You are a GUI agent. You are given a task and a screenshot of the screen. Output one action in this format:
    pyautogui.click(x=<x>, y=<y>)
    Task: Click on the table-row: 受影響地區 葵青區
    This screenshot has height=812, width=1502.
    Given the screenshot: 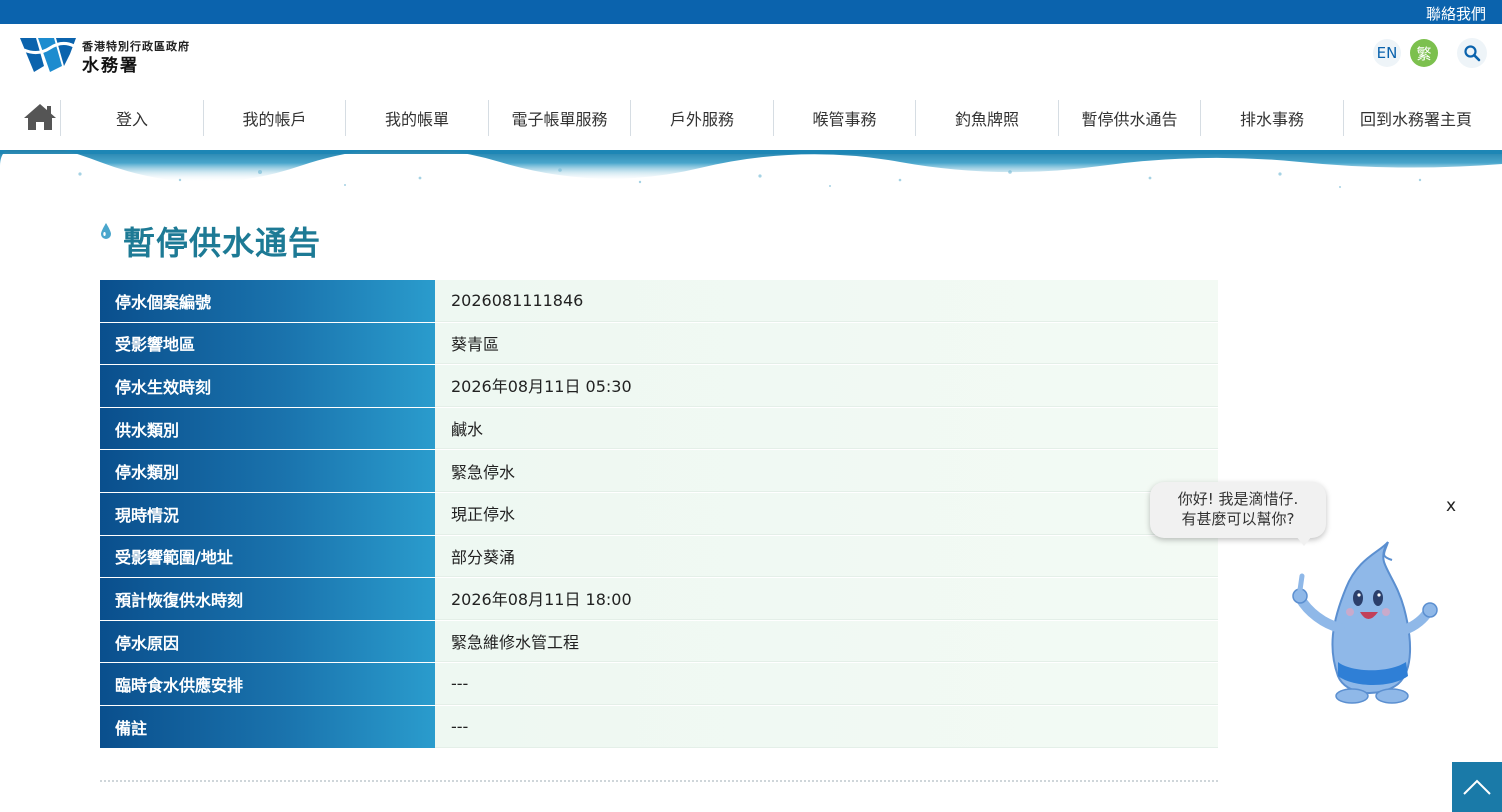 What is the action you would take?
    pyautogui.click(x=659, y=344)
    